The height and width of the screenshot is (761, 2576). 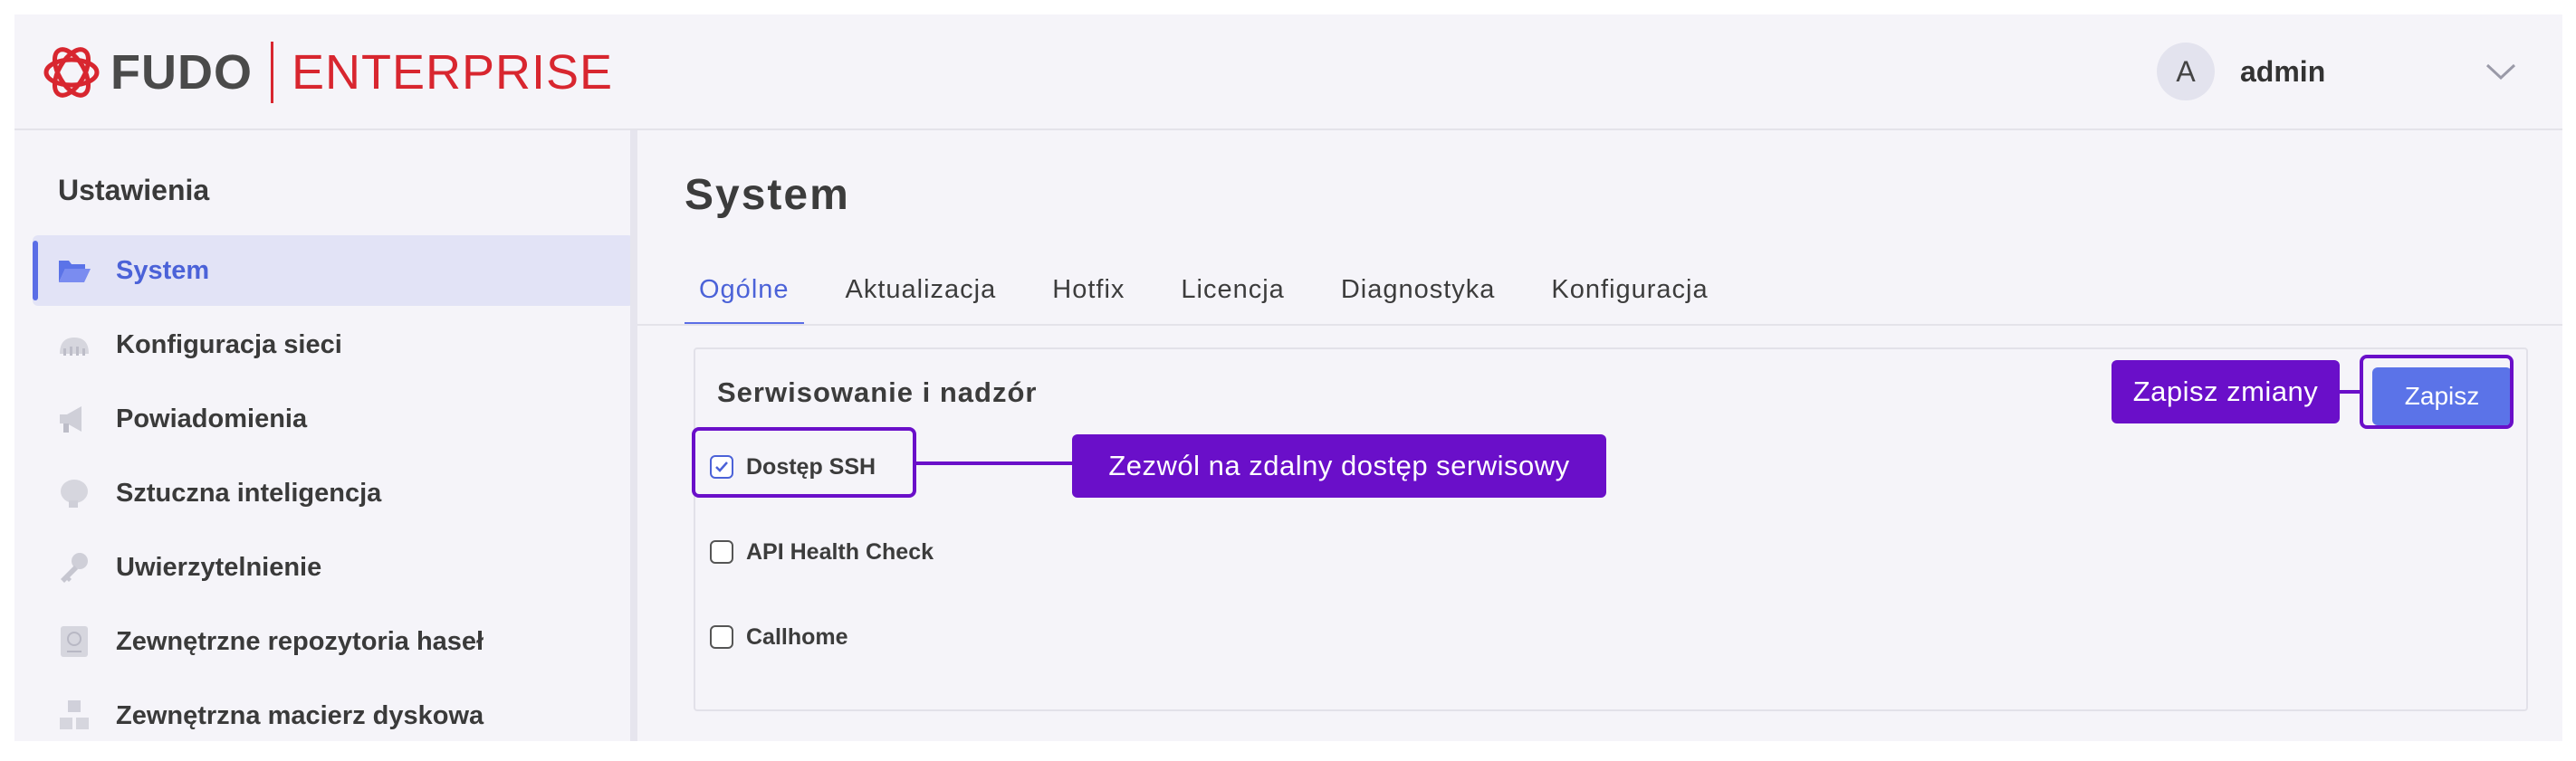 What do you see at coordinates (75, 271) in the screenshot?
I see `folder-open-icon` at bounding box center [75, 271].